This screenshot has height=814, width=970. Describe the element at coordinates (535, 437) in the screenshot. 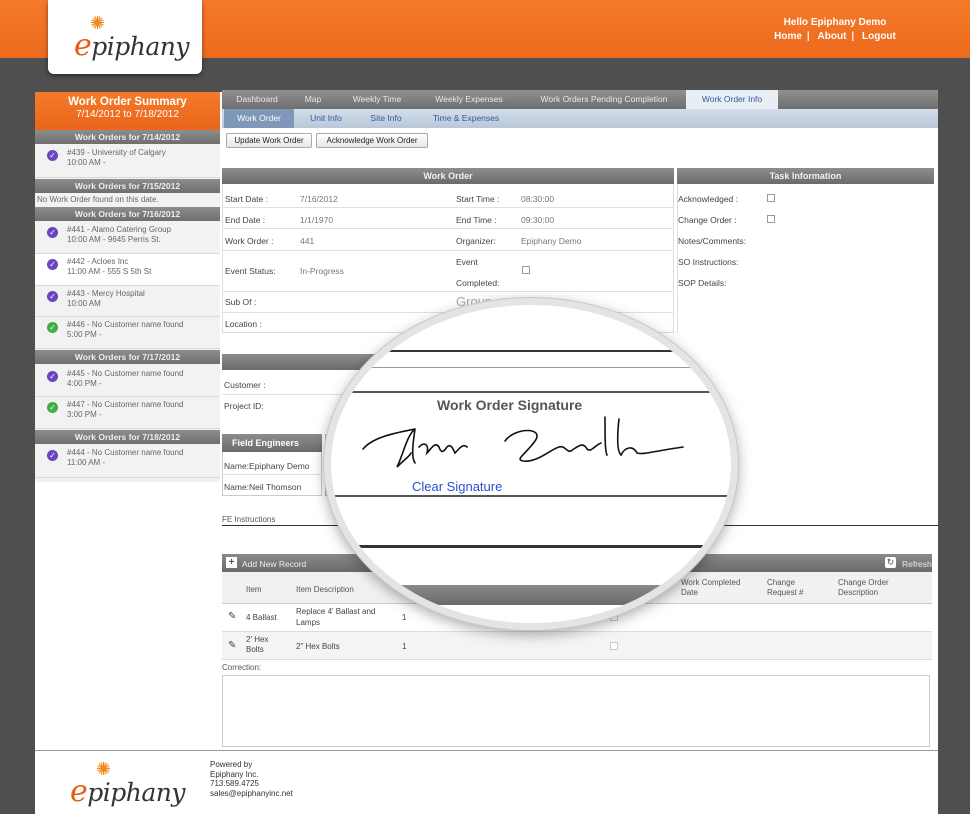

I see `signature-drawing` at that location.